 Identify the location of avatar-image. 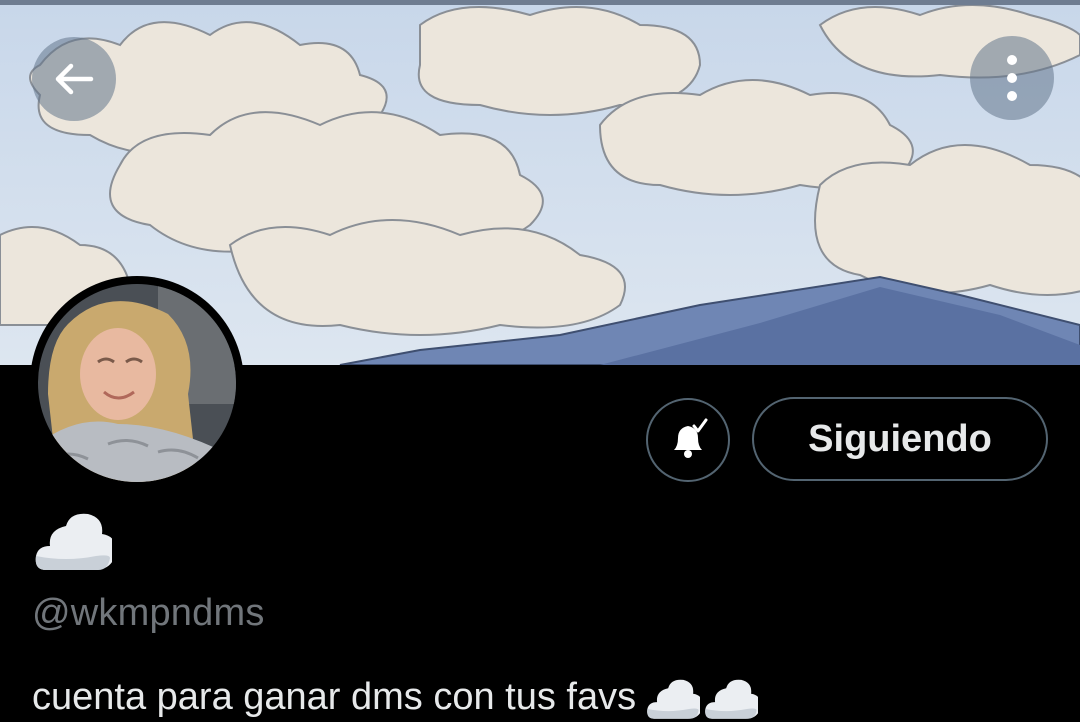
(137, 383).